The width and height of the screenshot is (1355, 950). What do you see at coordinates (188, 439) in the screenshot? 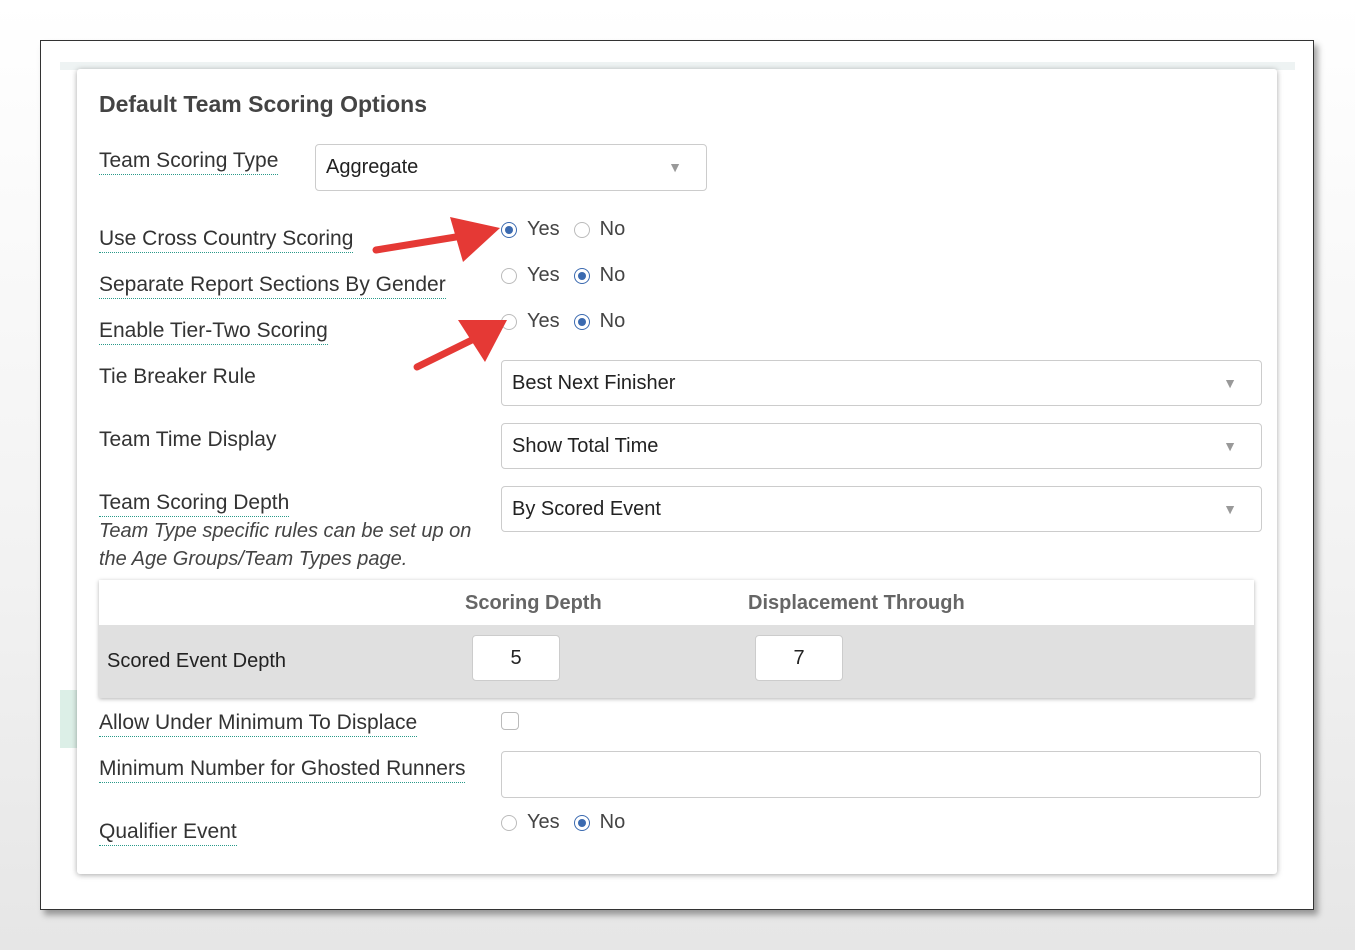
I see `team-time-display-label: Team Time Display` at bounding box center [188, 439].